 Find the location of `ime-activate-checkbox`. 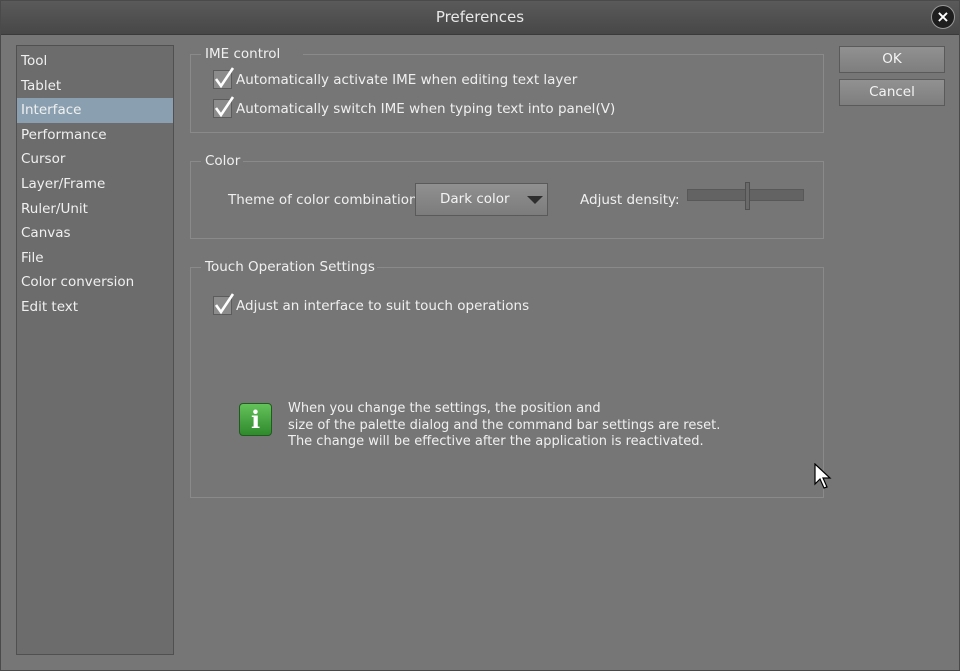

ime-activate-checkbox is located at coordinates (224, 77).